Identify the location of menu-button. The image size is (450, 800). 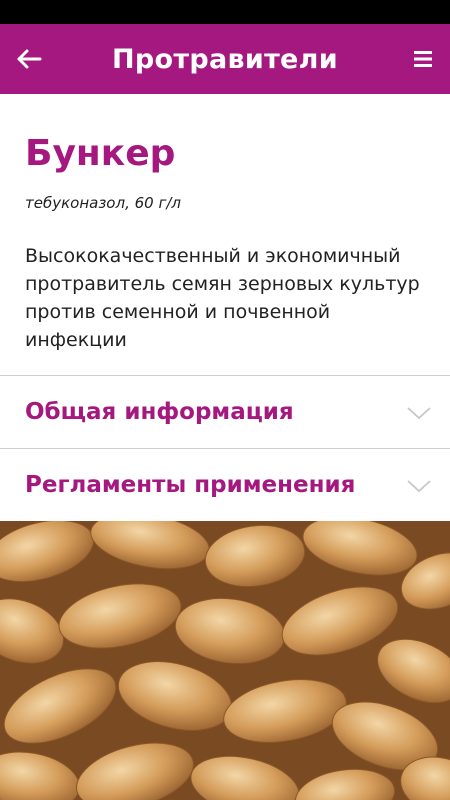
(423, 59).